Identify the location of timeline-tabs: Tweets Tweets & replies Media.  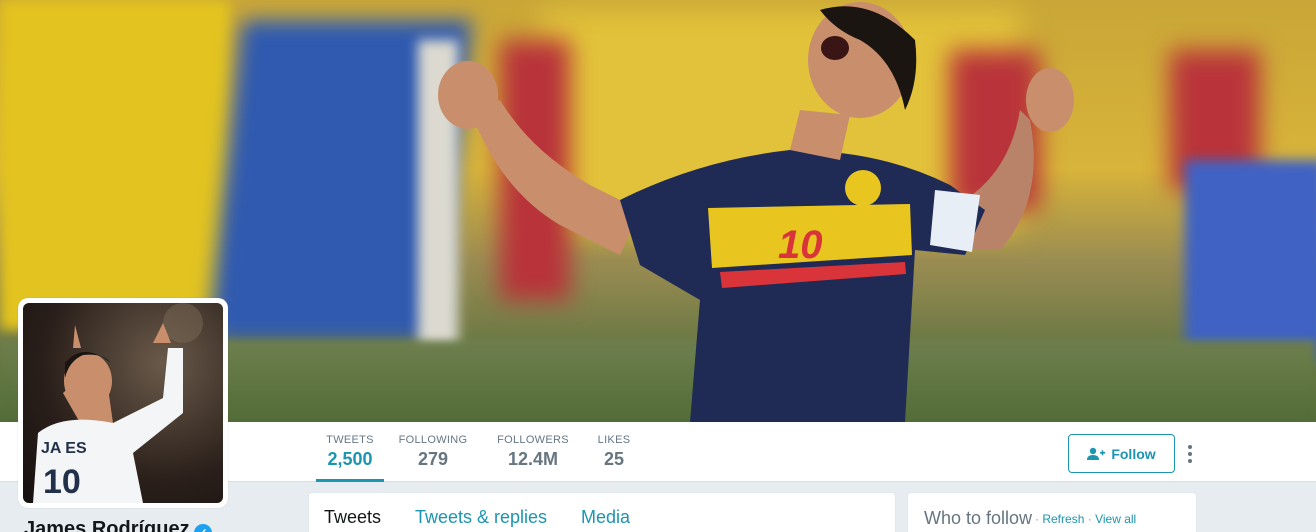
(602, 512).